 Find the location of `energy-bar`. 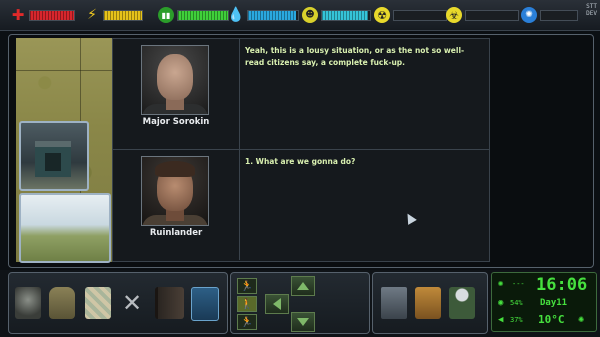

energy-bar is located at coordinates (123, 15).